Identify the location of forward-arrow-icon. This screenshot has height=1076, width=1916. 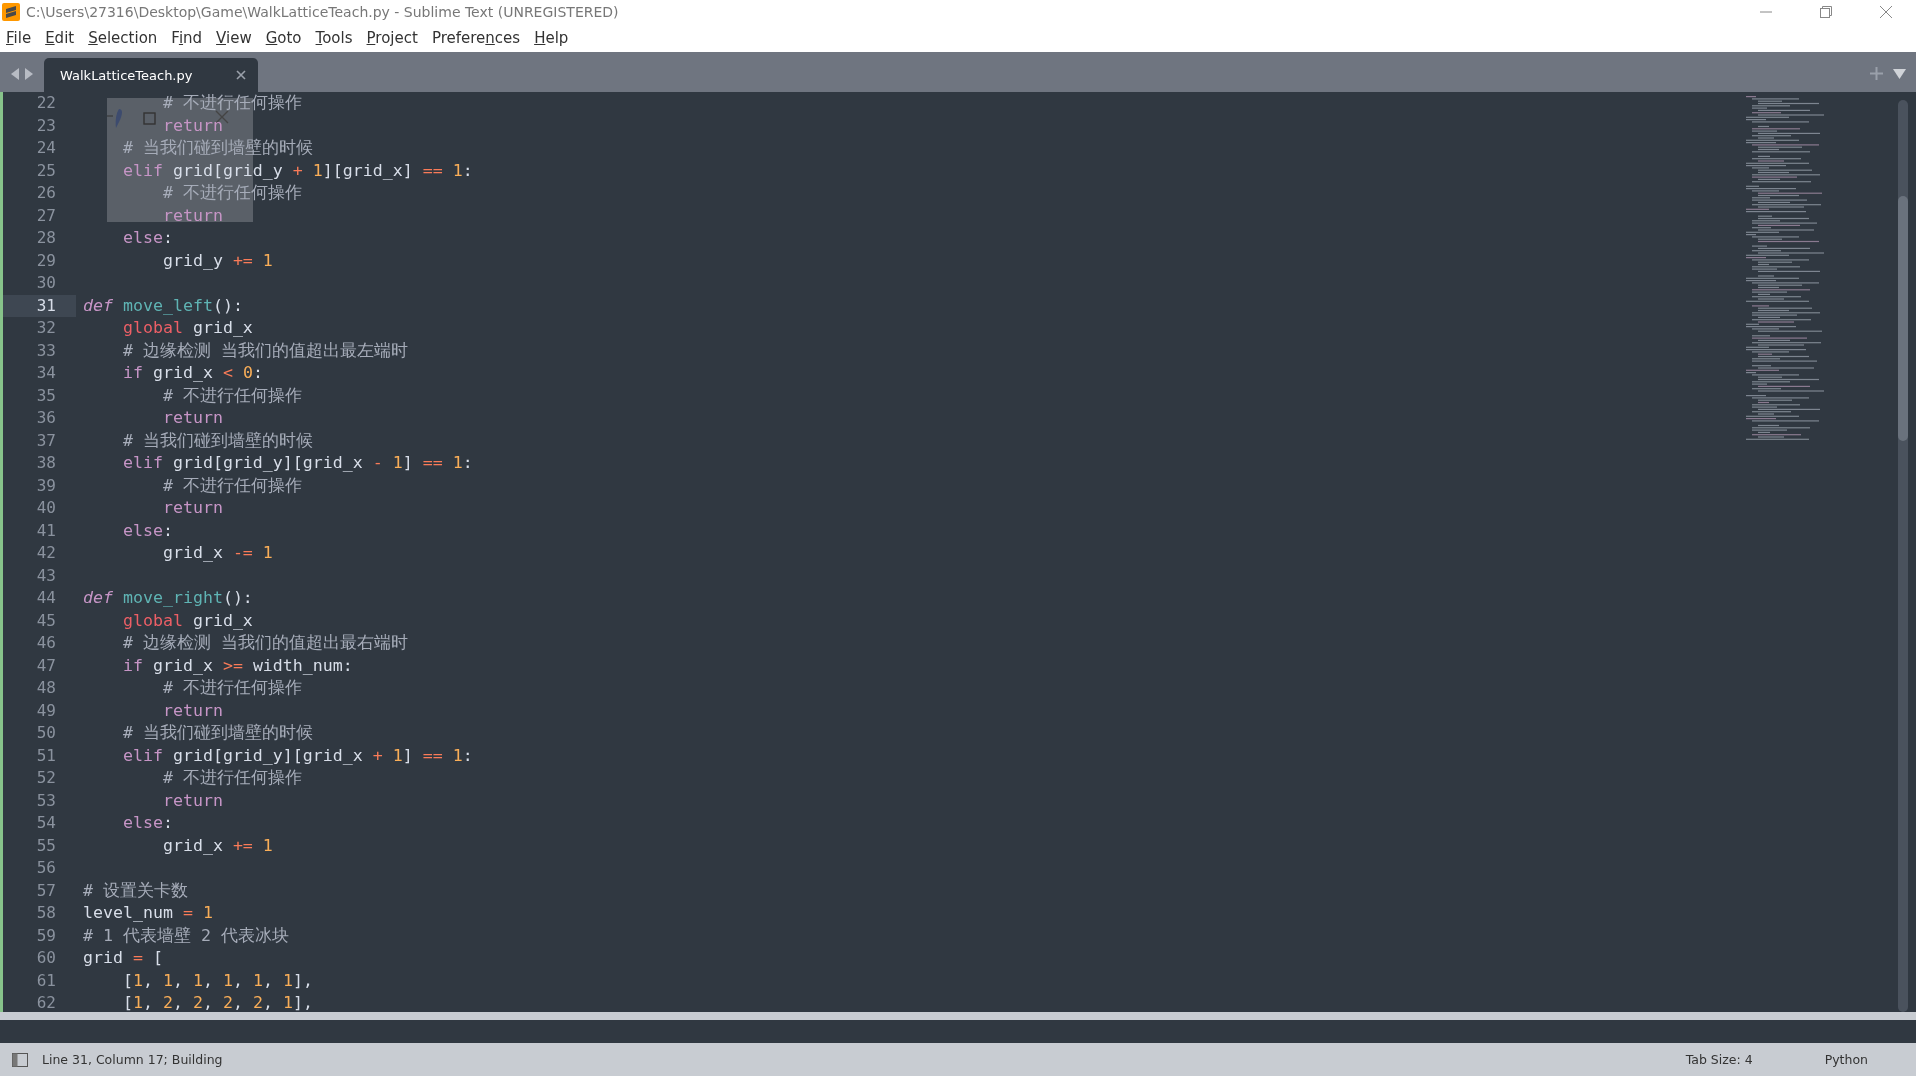
(29, 74).